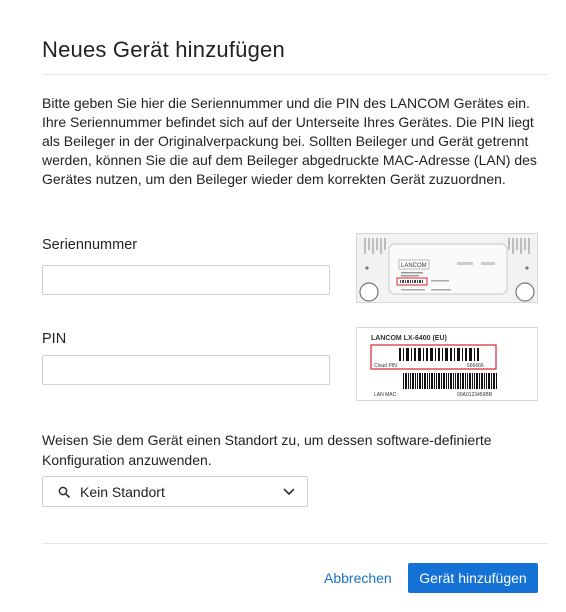  Describe the element at coordinates (186, 370) in the screenshot. I see `pin-input` at that location.